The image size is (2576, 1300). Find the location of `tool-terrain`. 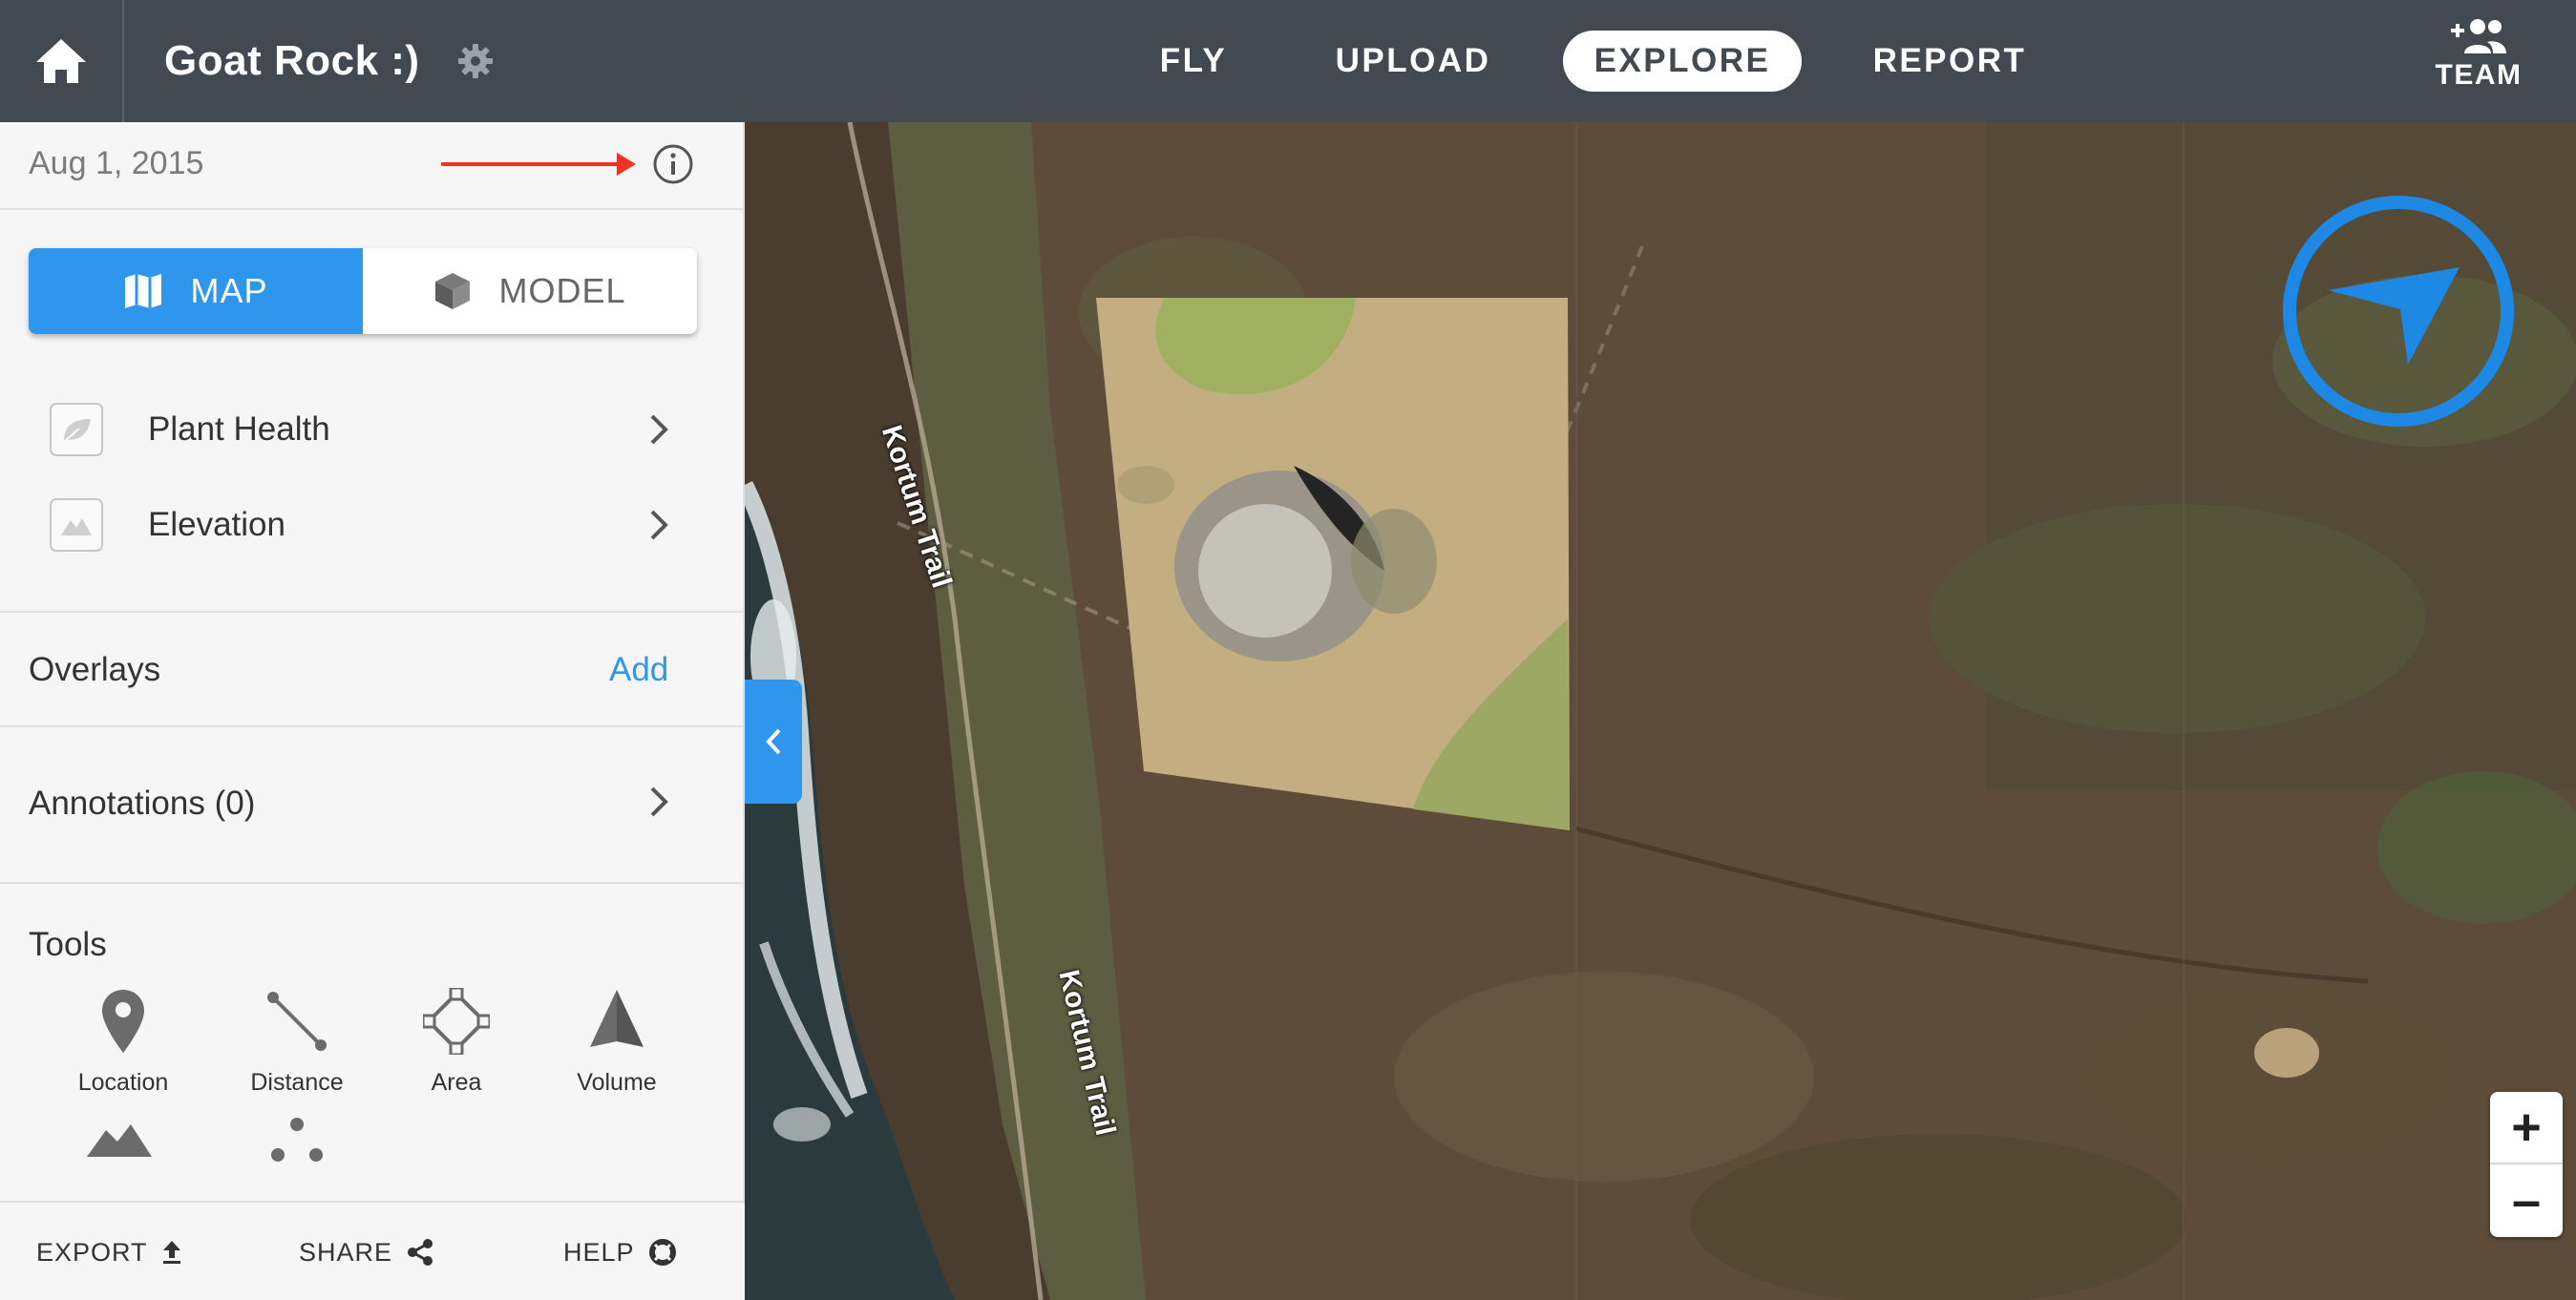

tool-terrain is located at coordinates (119, 1139).